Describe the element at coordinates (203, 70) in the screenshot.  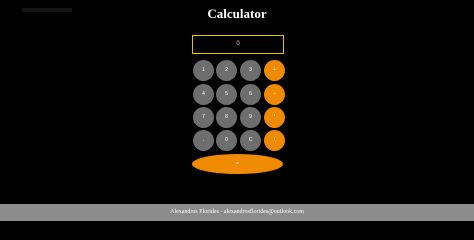
I see `key-1: 1` at that location.